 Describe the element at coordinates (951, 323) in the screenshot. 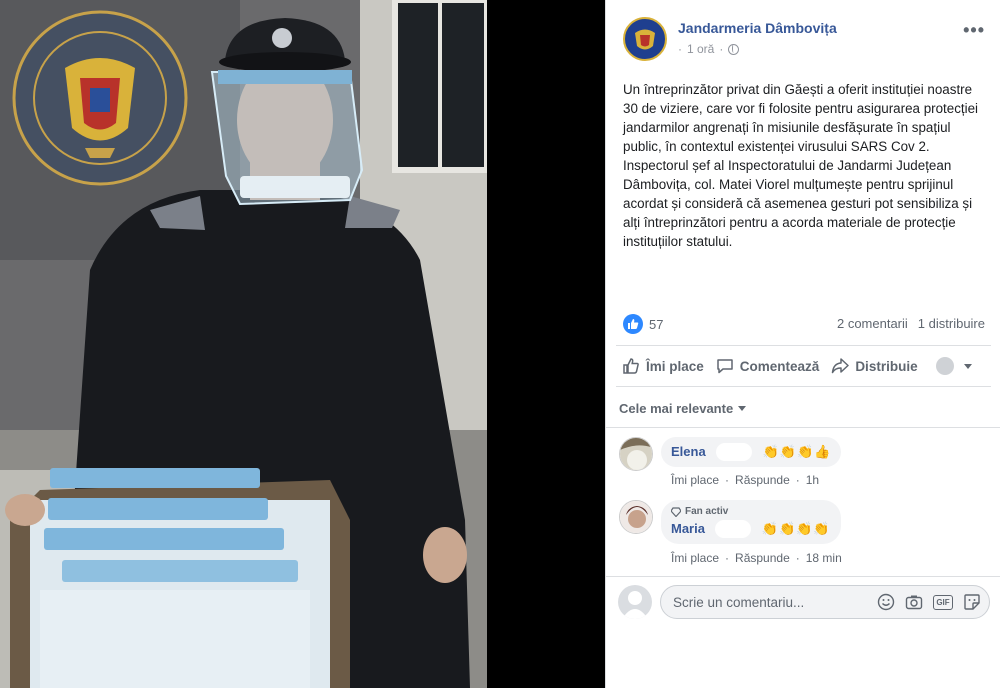

I see `shares-count-link: 1 distribuire` at that location.